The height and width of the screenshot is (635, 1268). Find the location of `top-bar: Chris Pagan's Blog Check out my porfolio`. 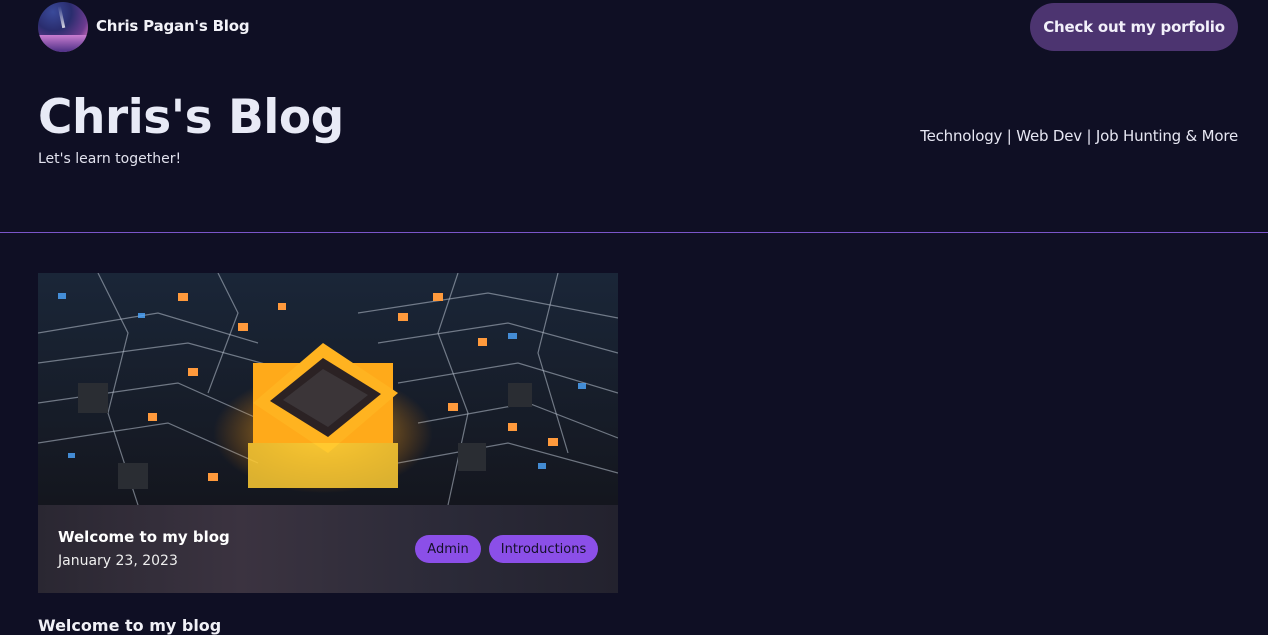

top-bar: Chris Pagan's Blog Check out my porfolio is located at coordinates (634, 28).